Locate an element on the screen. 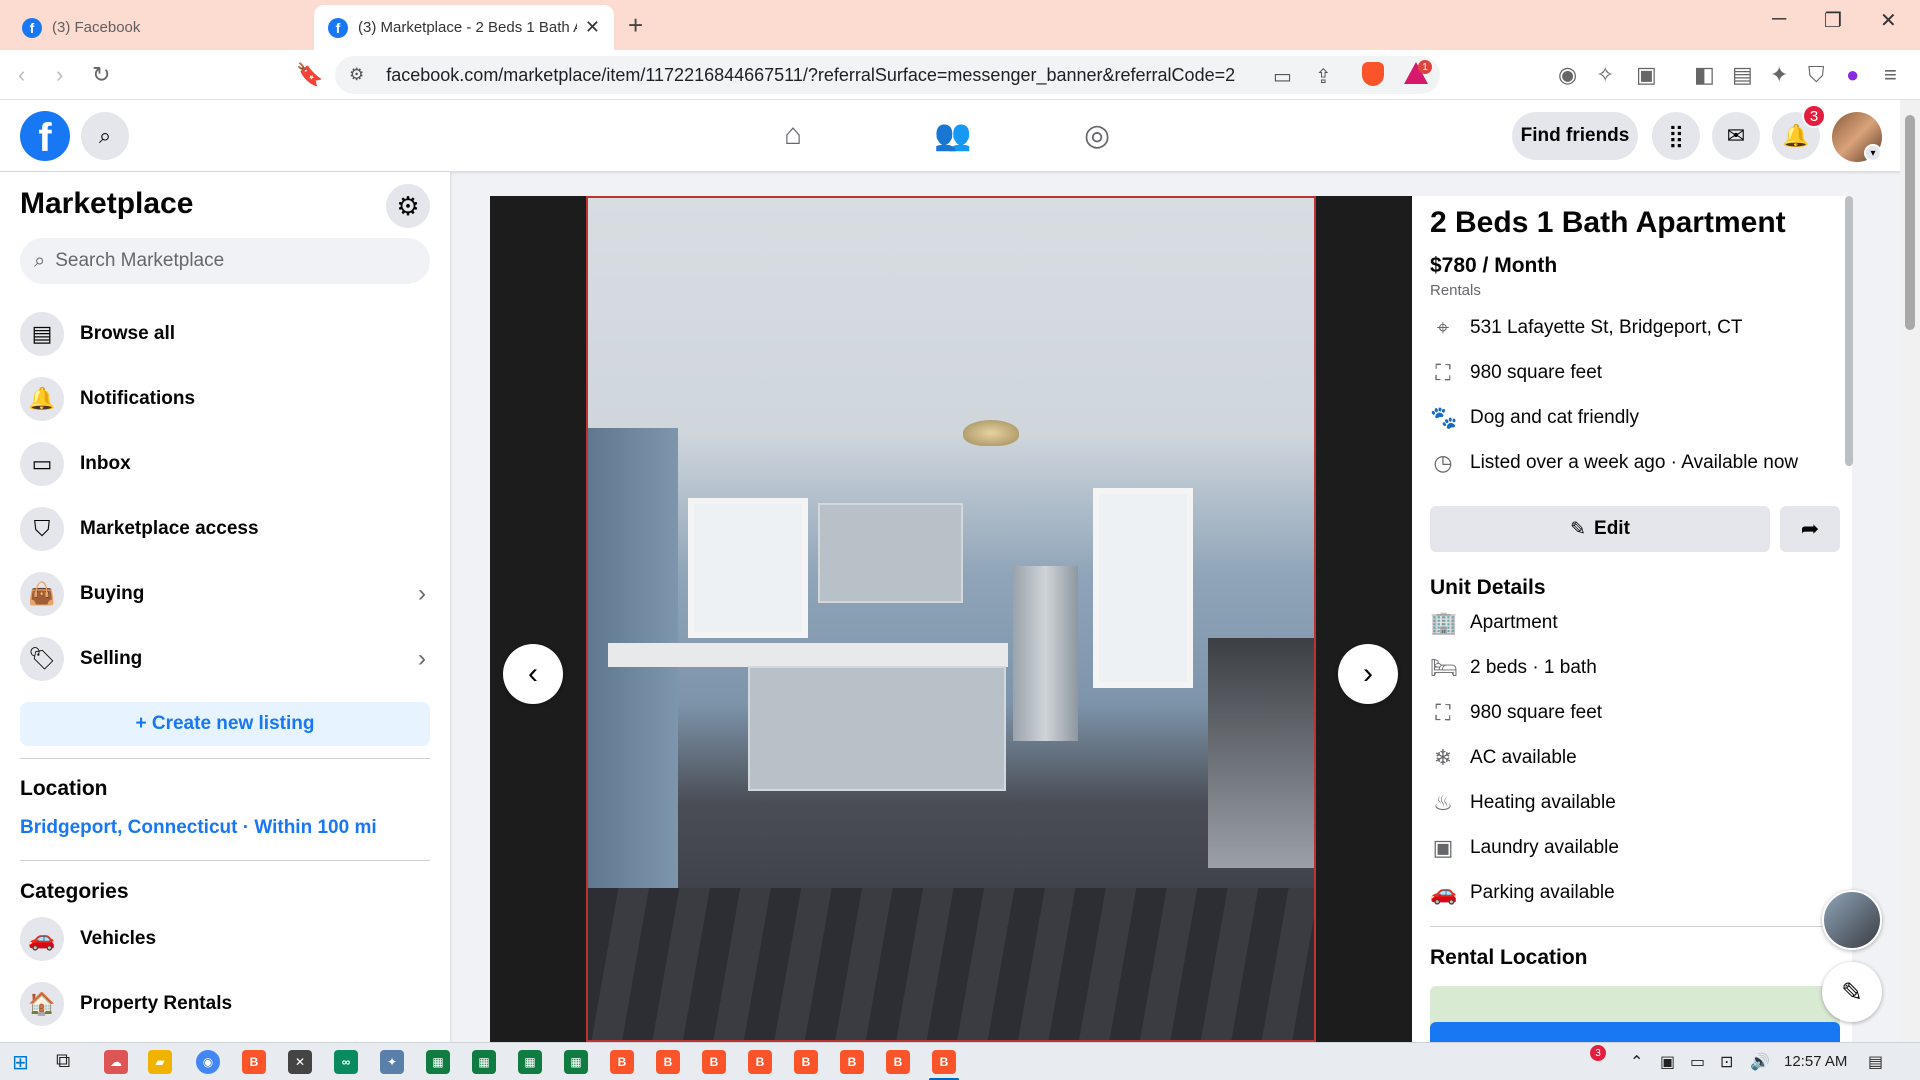 Image resolution: width=1920 pixels, height=1080 pixels. settings-gear-icon: ⚙ is located at coordinates (408, 206).